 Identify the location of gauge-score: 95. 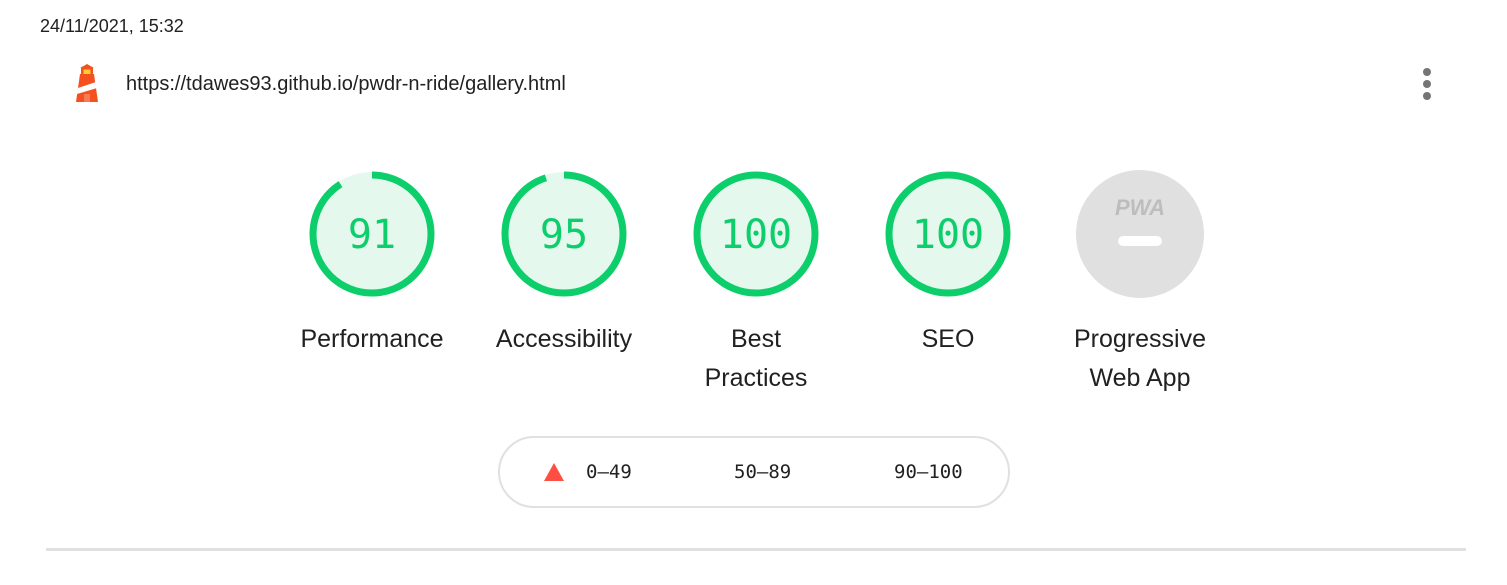
(564, 235).